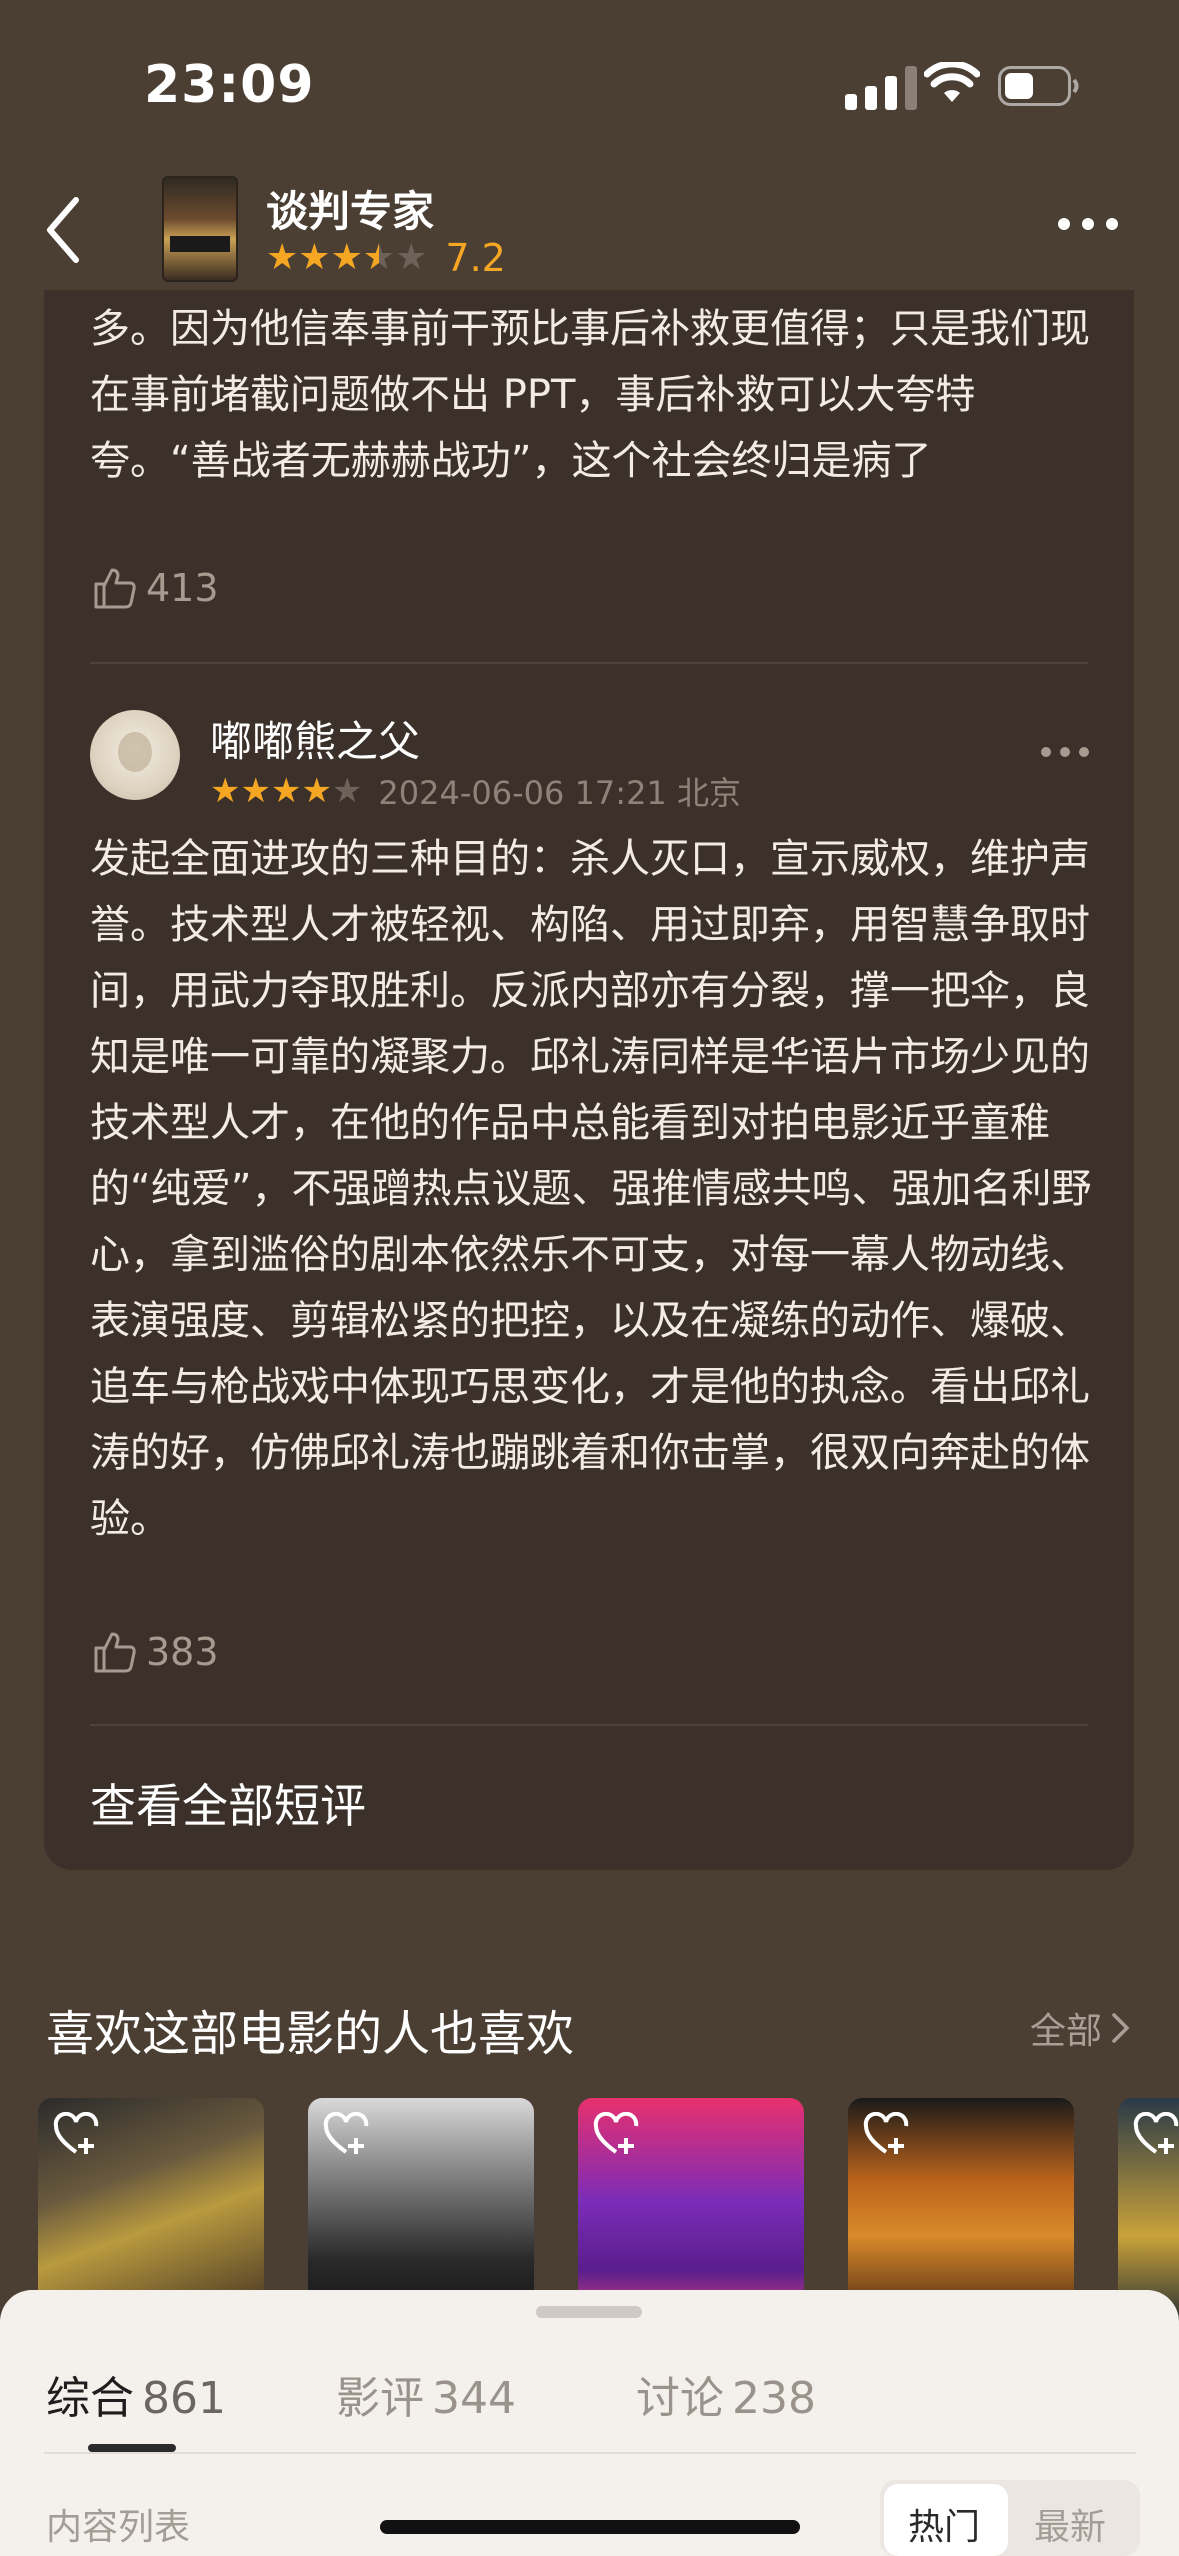 This screenshot has height=2556, width=1179. I want to click on cellular-signal-icon, so click(881, 88).